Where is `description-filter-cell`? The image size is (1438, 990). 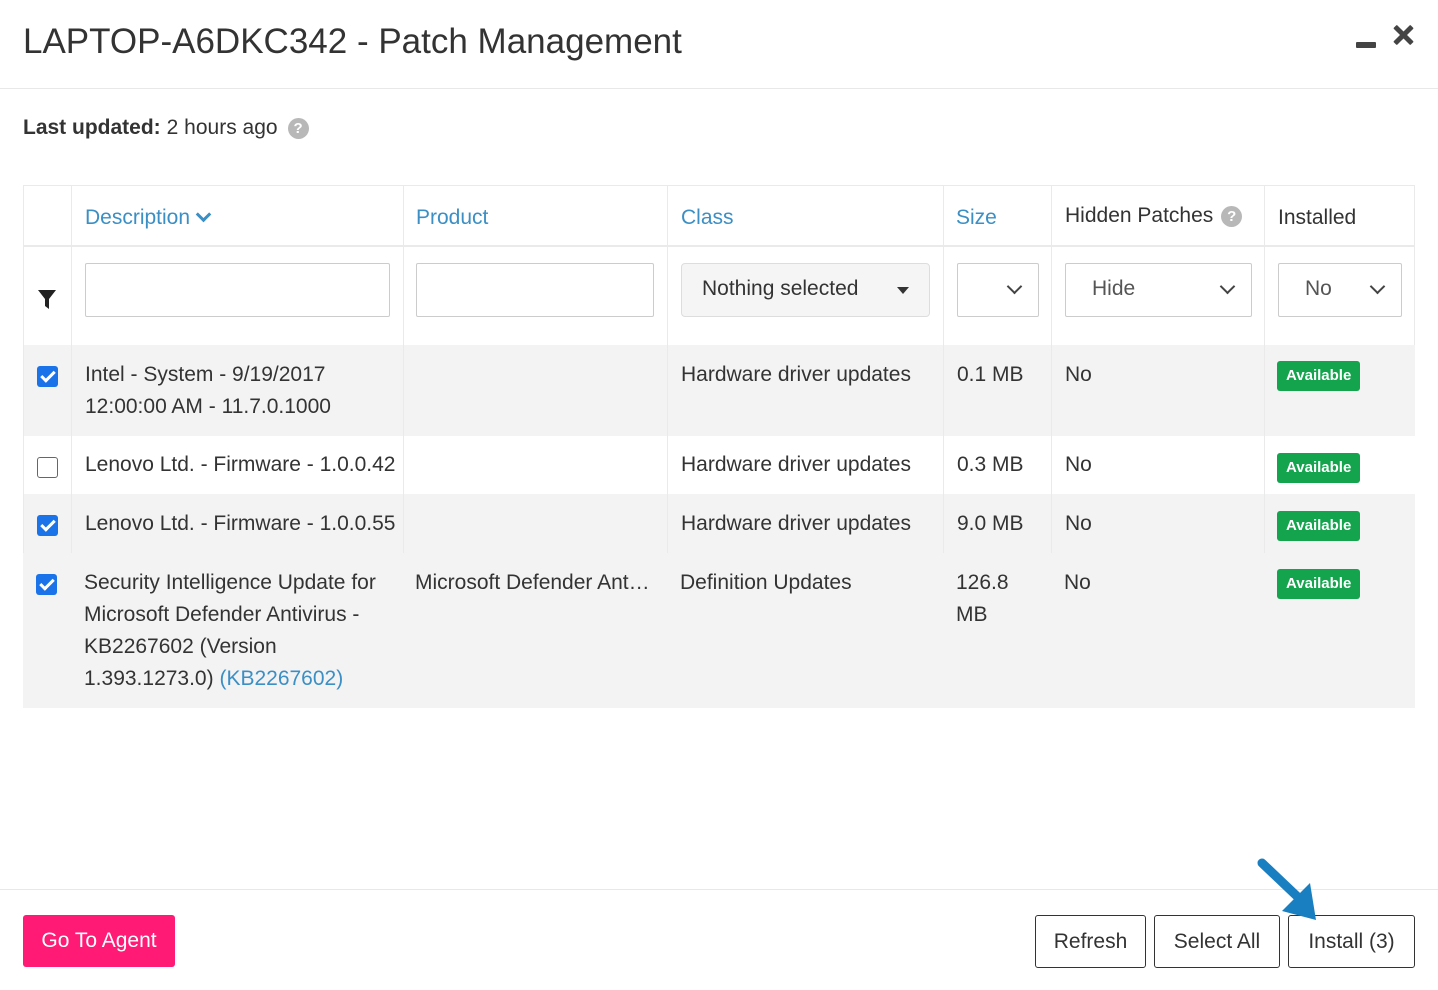
description-filter-cell is located at coordinates (237, 296).